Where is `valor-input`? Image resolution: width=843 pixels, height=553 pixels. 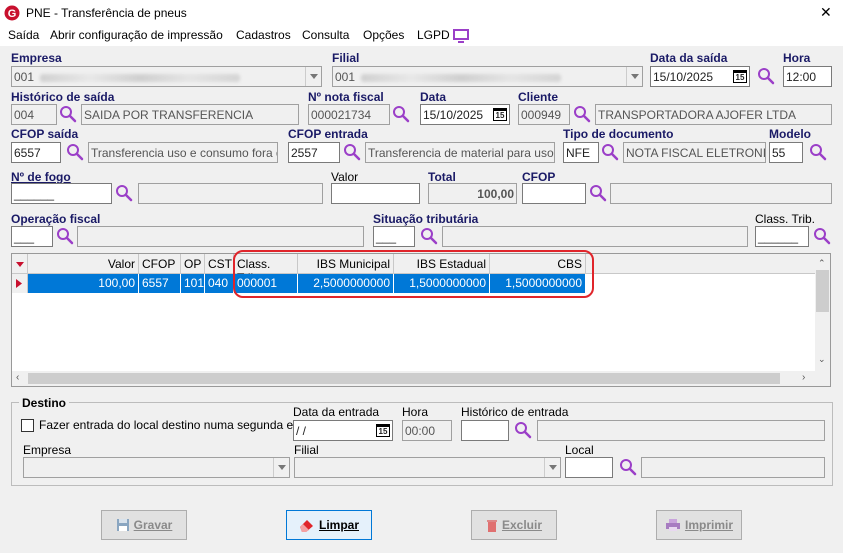 valor-input is located at coordinates (375, 193).